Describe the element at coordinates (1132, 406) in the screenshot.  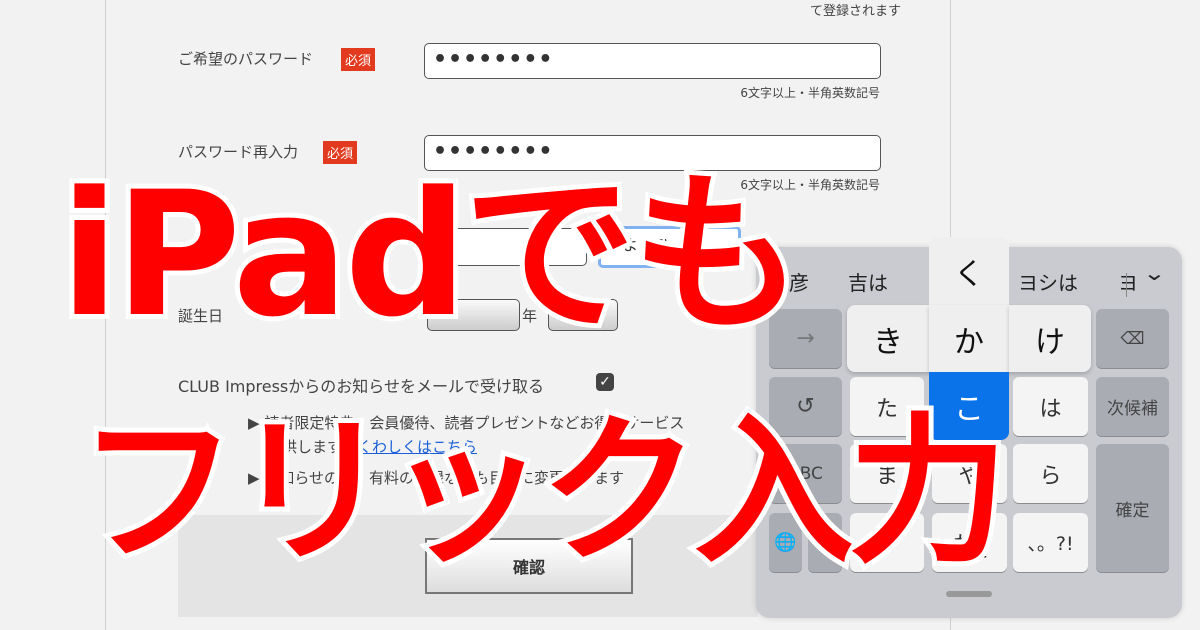
I see `next-candidate-key: 次候補` at that location.